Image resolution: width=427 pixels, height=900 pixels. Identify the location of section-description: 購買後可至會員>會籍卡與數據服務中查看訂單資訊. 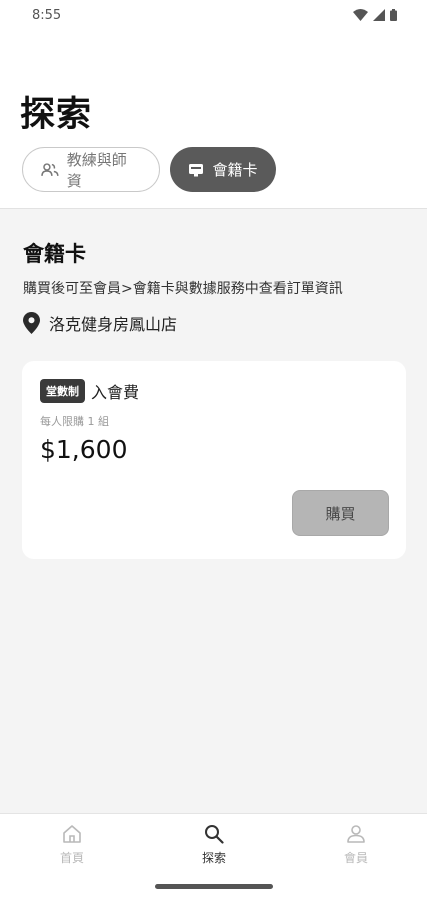
(183, 289).